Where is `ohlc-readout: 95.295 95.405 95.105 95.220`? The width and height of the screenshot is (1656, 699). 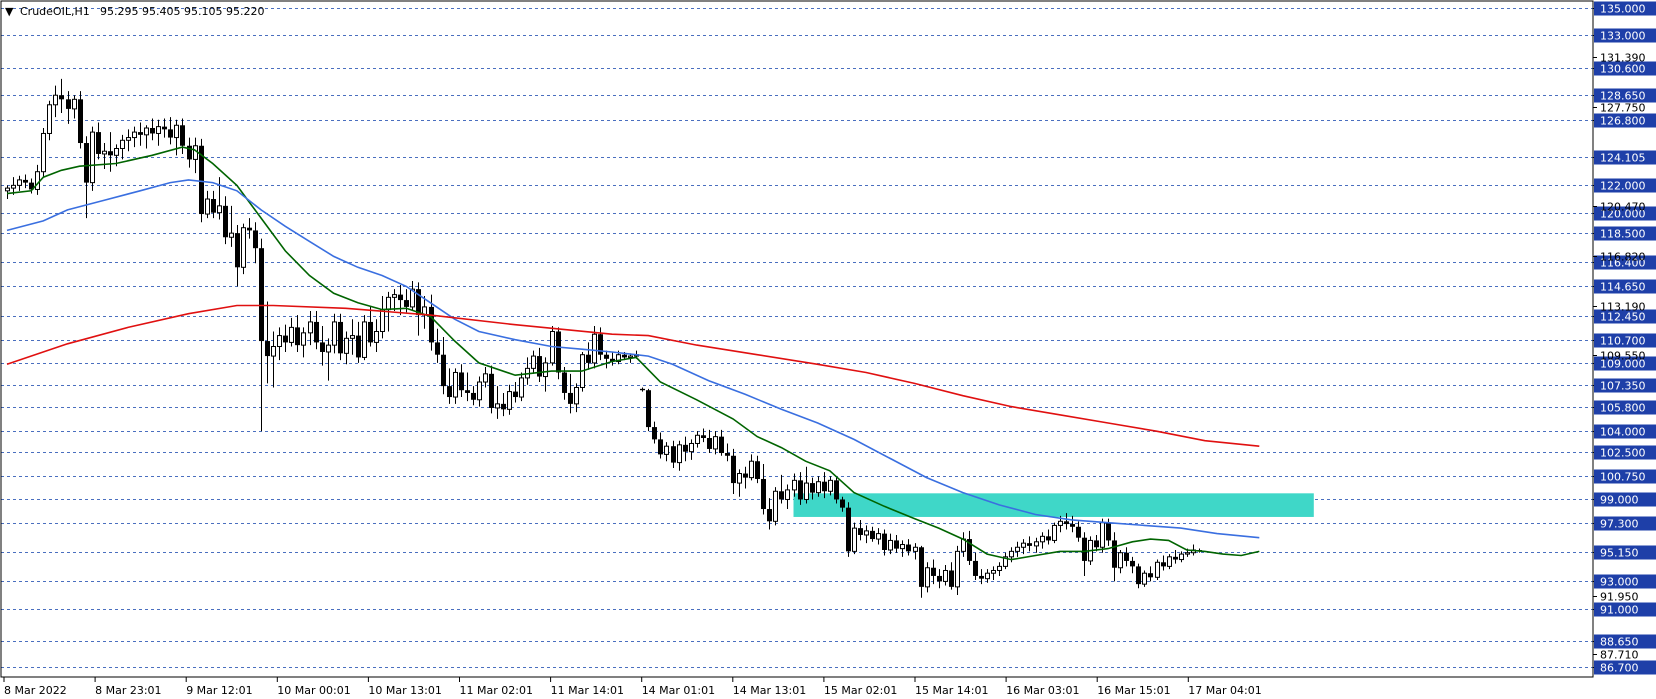
ohlc-readout: 95.295 95.405 95.105 95.220 is located at coordinates (182, 11).